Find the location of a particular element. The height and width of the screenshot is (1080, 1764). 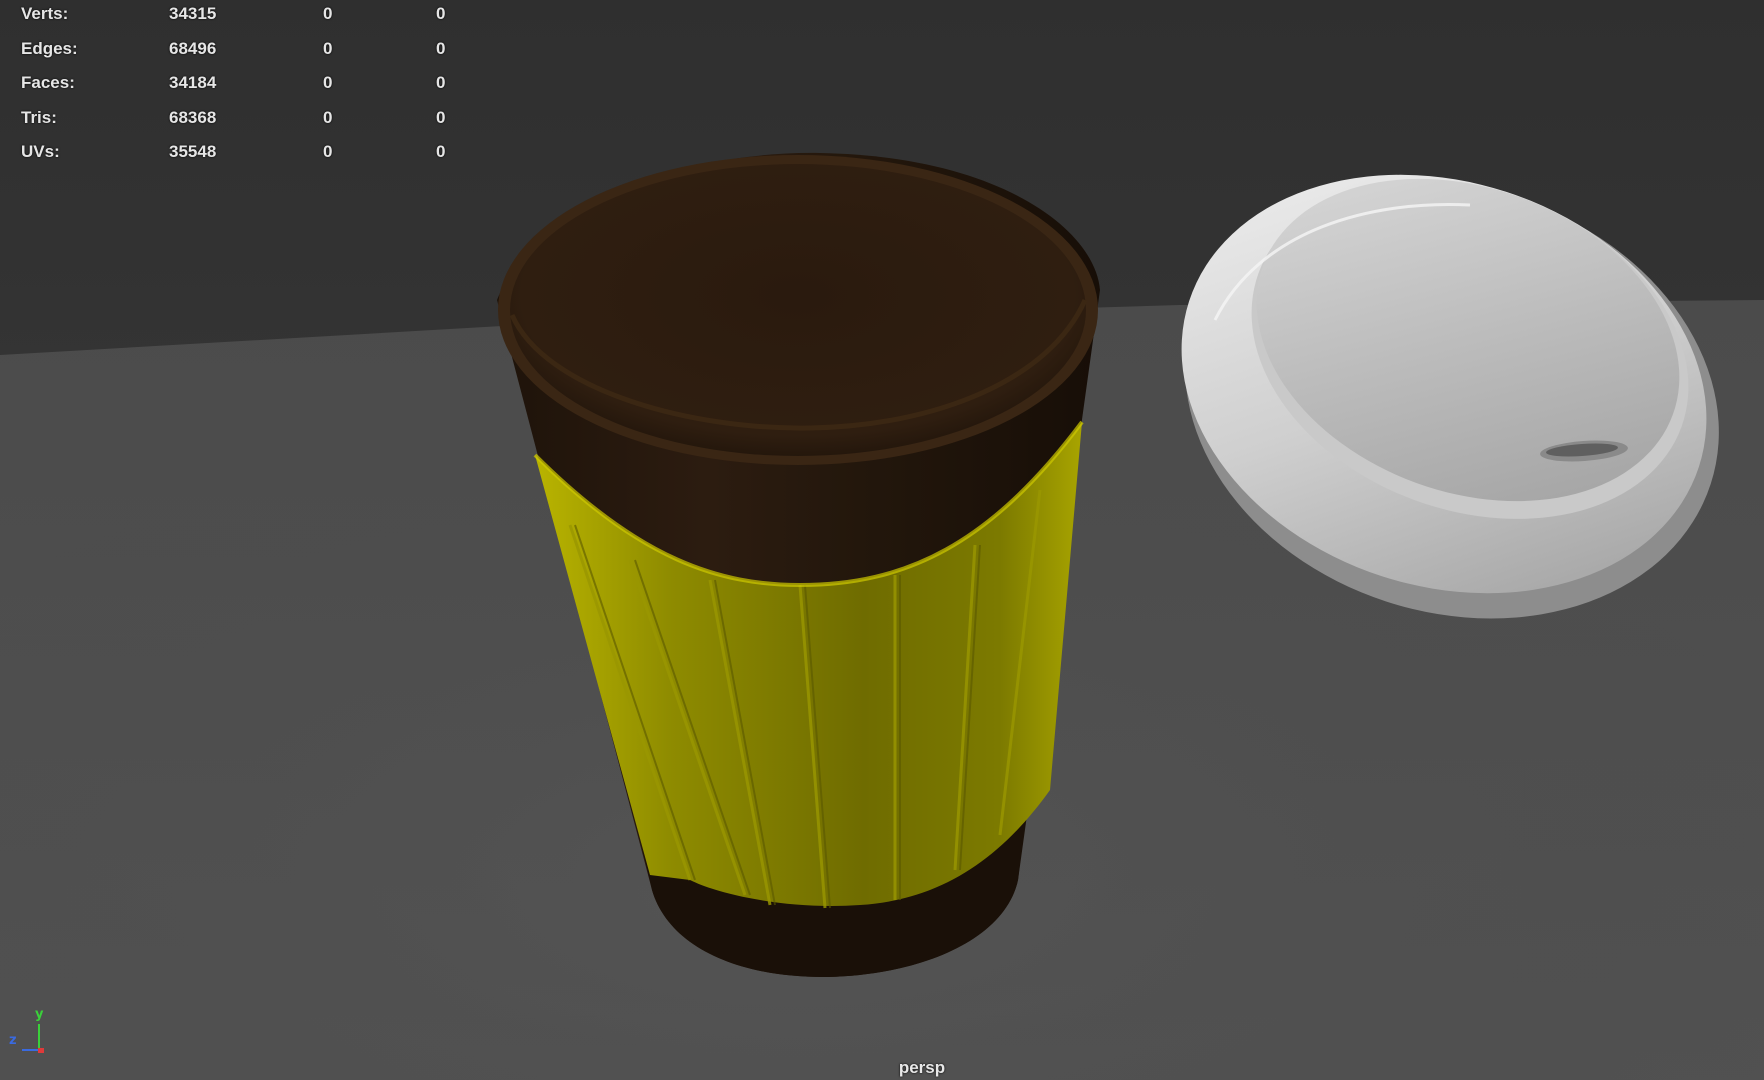

camera-name-label: persp is located at coordinates (922, 1067).